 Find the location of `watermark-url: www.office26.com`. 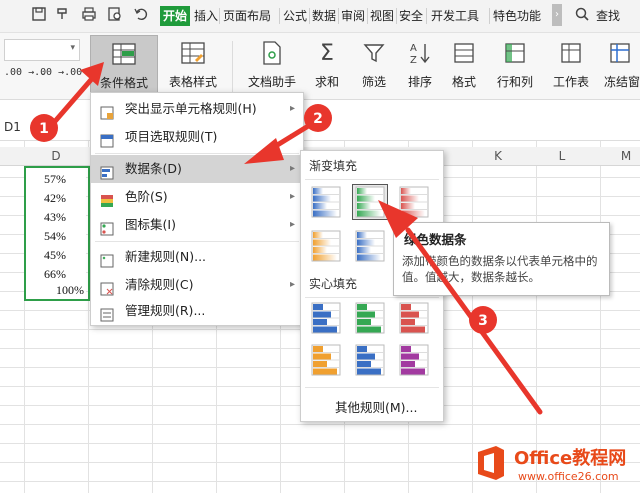

watermark-url: www.office26.com is located at coordinates (568, 476).